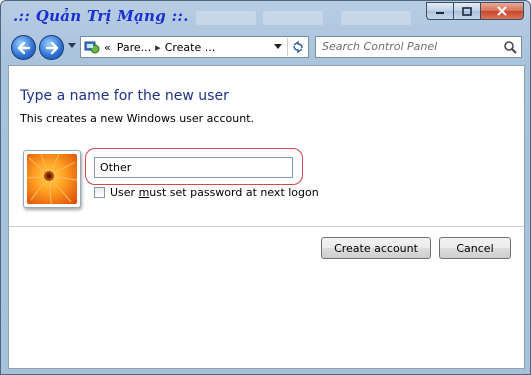  I want to click on search-box, so click(418, 47).